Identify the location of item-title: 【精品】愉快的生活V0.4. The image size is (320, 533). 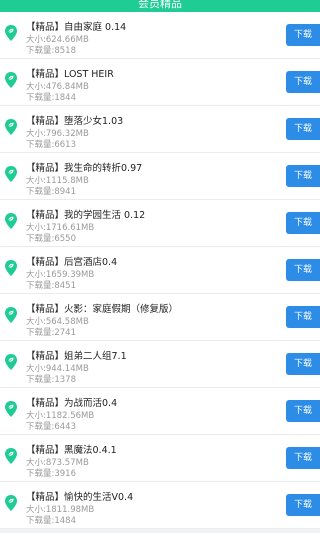
(80, 497).